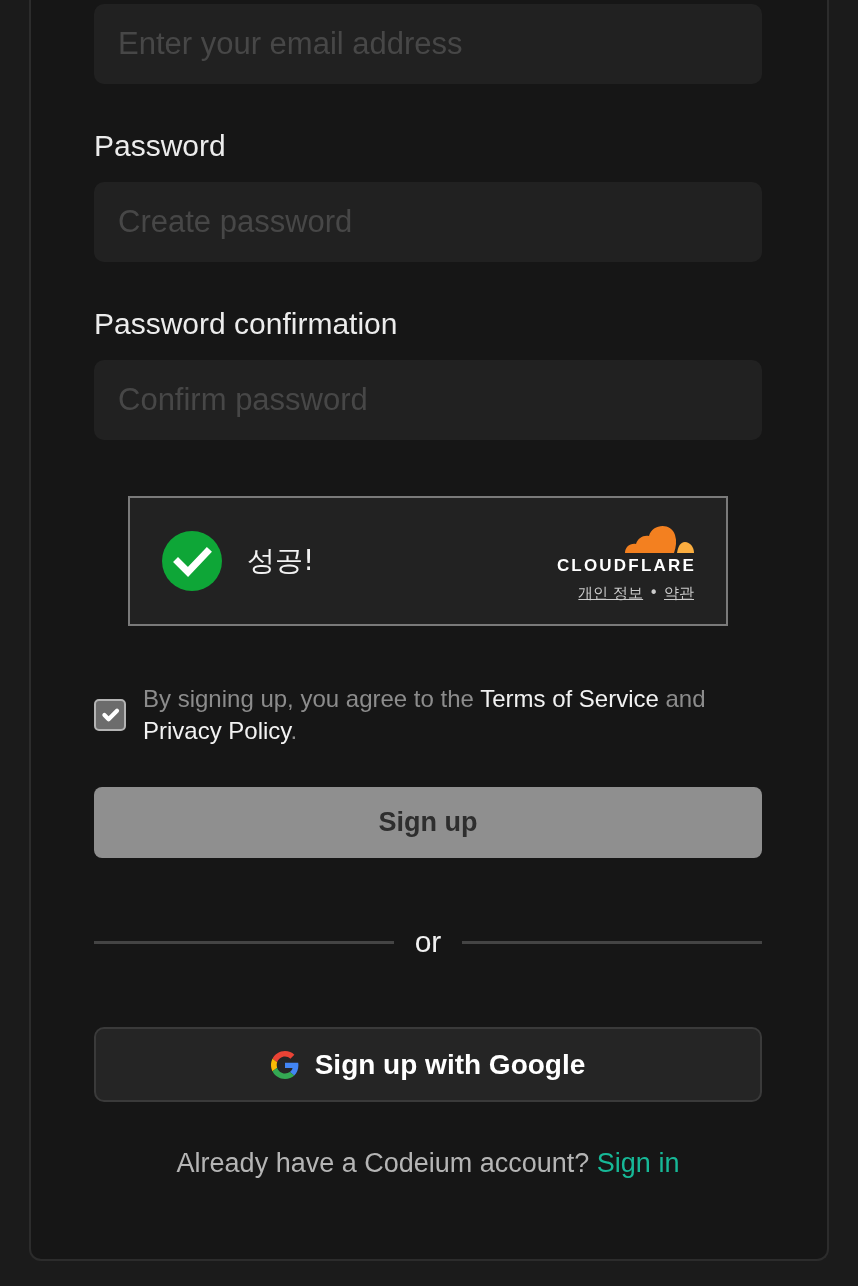 This screenshot has height=1286, width=858. I want to click on field-label: Password confirmation, so click(246, 324).